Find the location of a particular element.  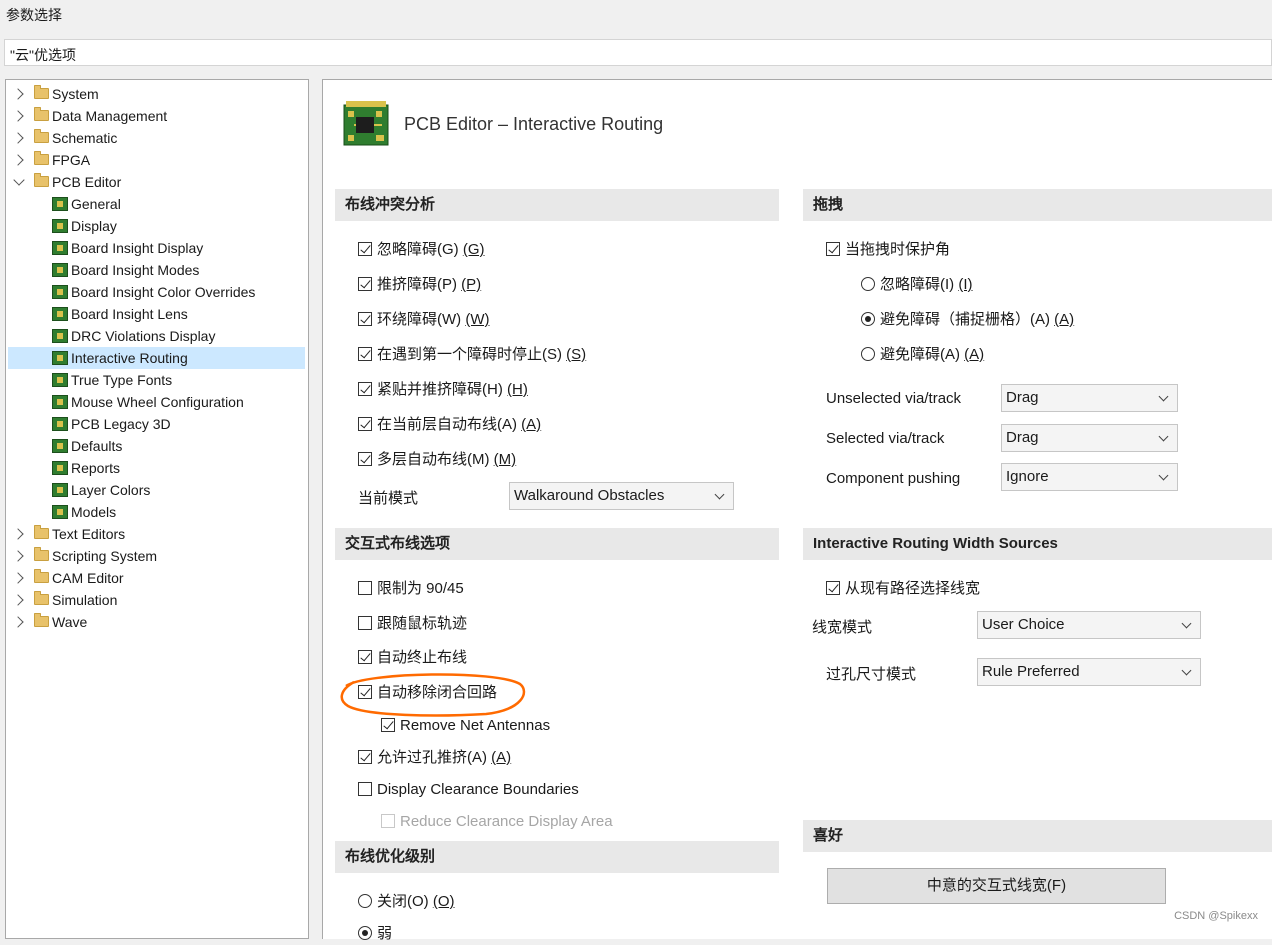

tree-item-label: General is located at coordinates (96, 204).